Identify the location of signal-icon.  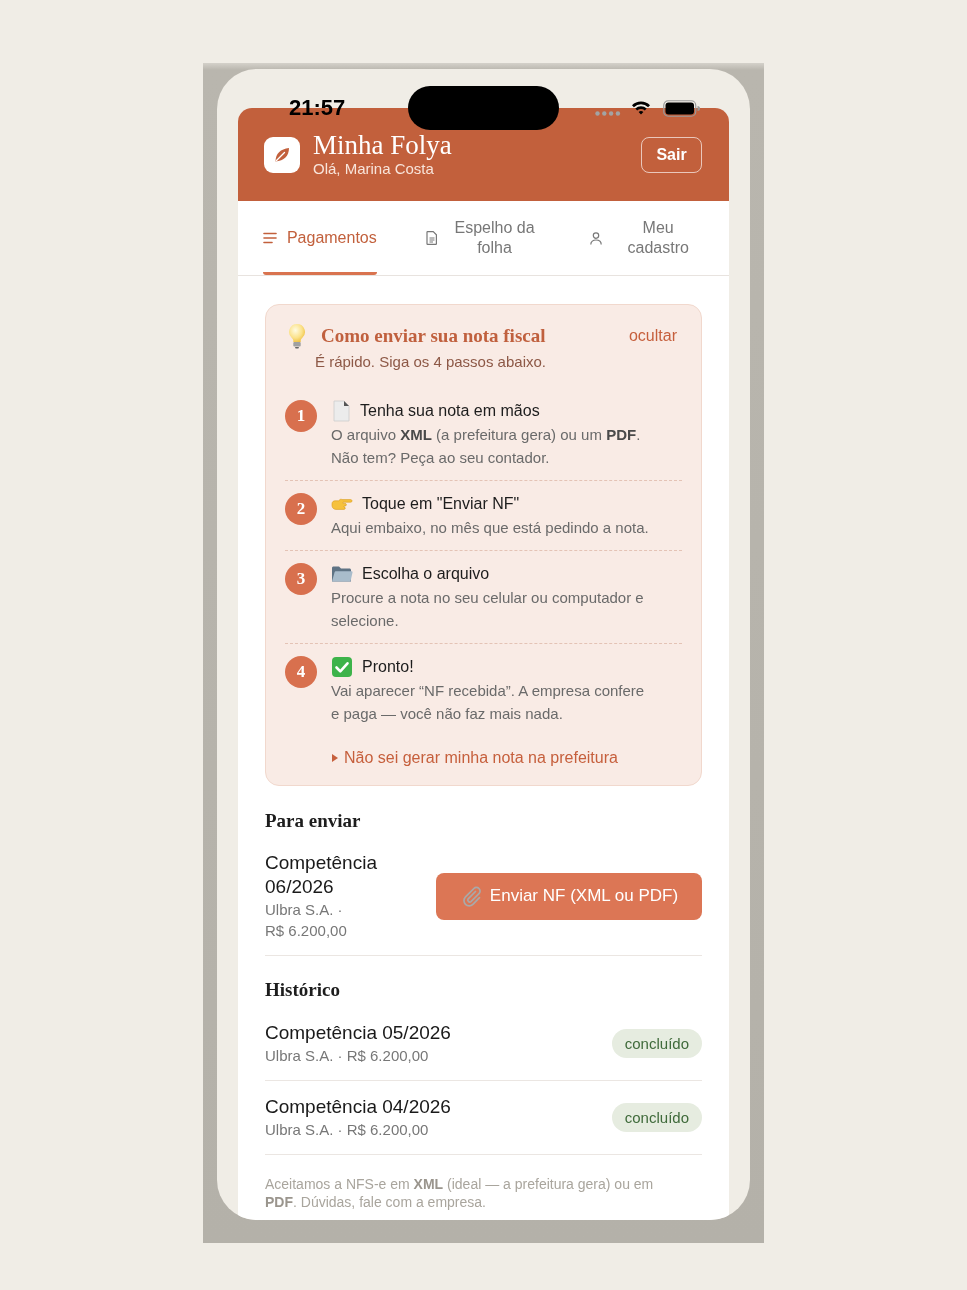
(608, 113).